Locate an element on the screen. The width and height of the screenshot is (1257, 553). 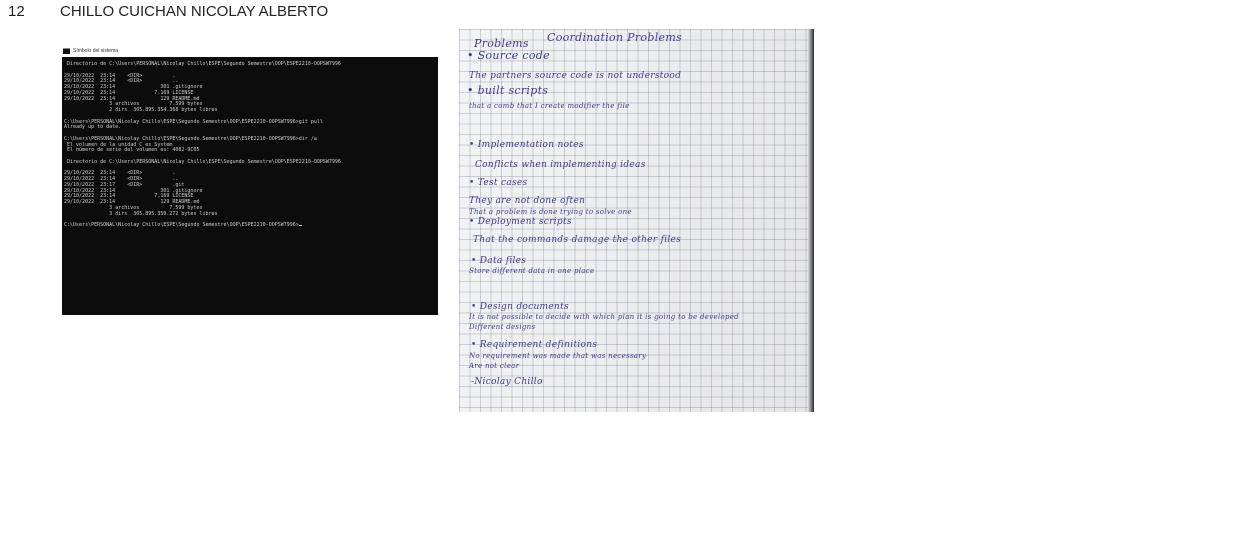
student-name: CHILLO CUICHAN NICOLAY ALBERTO is located at coordinates (194, 11).